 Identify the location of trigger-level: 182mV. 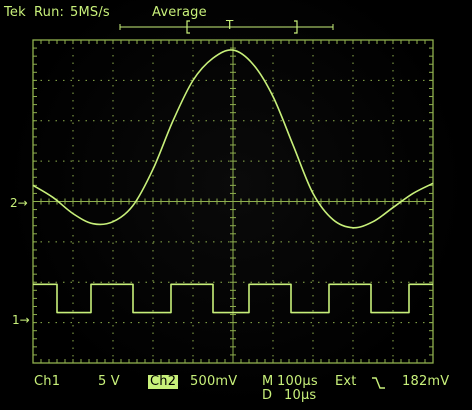
(426, 381).